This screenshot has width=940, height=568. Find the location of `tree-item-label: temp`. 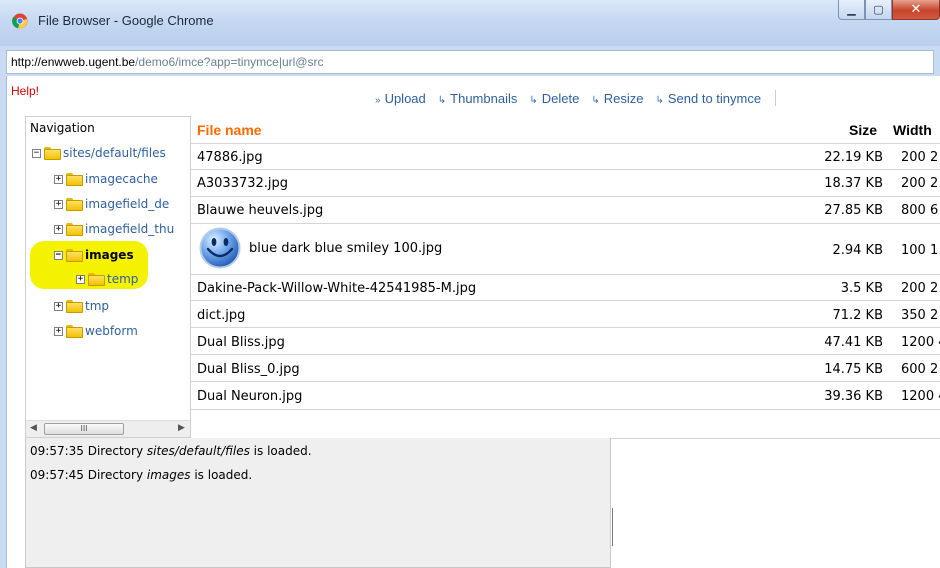

tree-item-label: temp is located at coordinates (123, 279).